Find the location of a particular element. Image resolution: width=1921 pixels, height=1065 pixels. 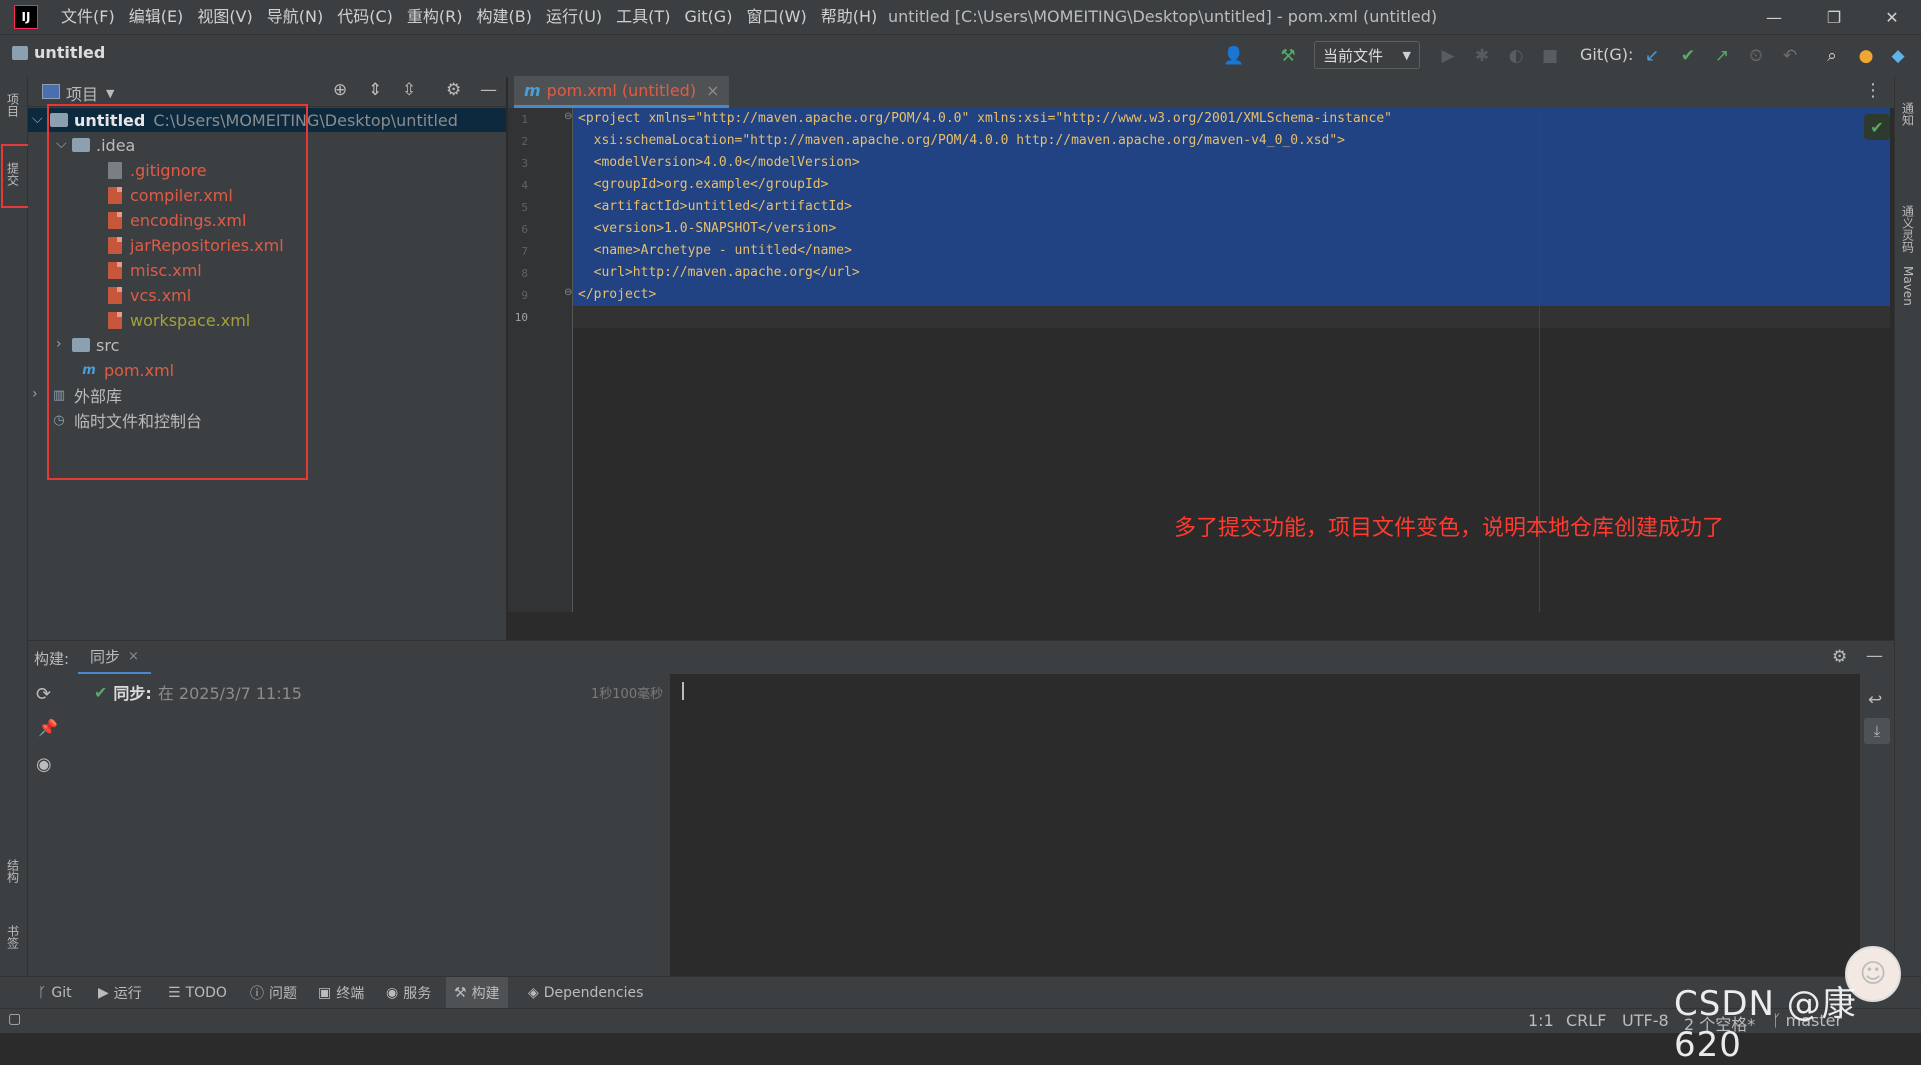

intellij-logo-icon: IJ is located at coordinates (26, 17).